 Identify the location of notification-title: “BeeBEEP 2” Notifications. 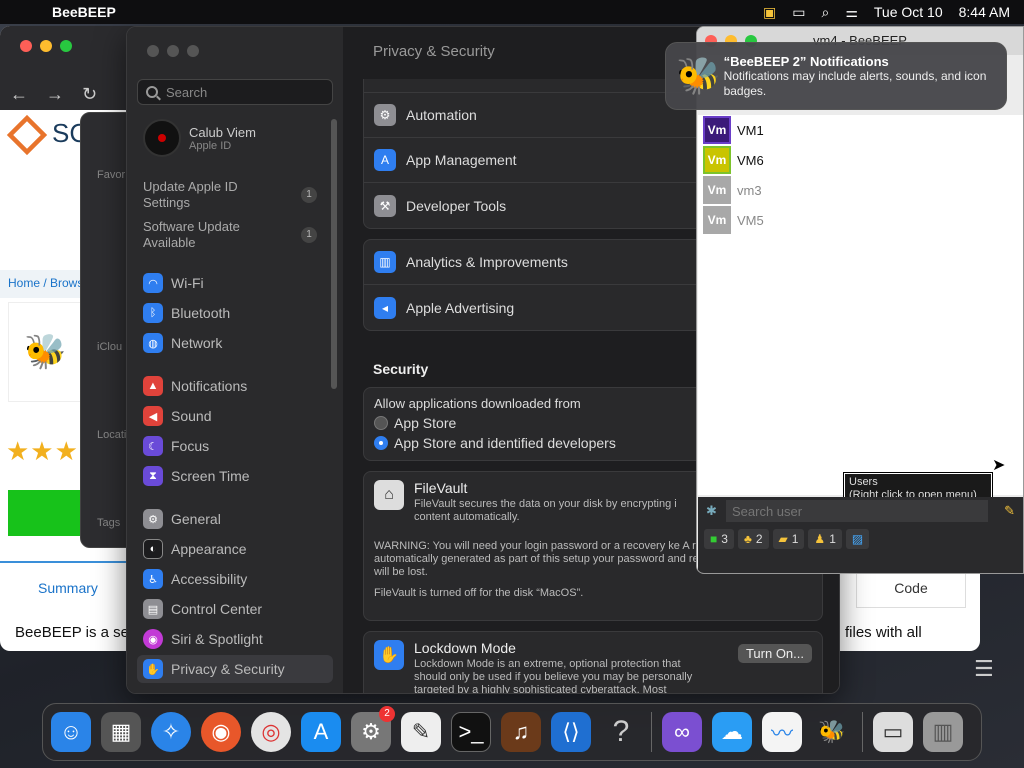
(806, 61).